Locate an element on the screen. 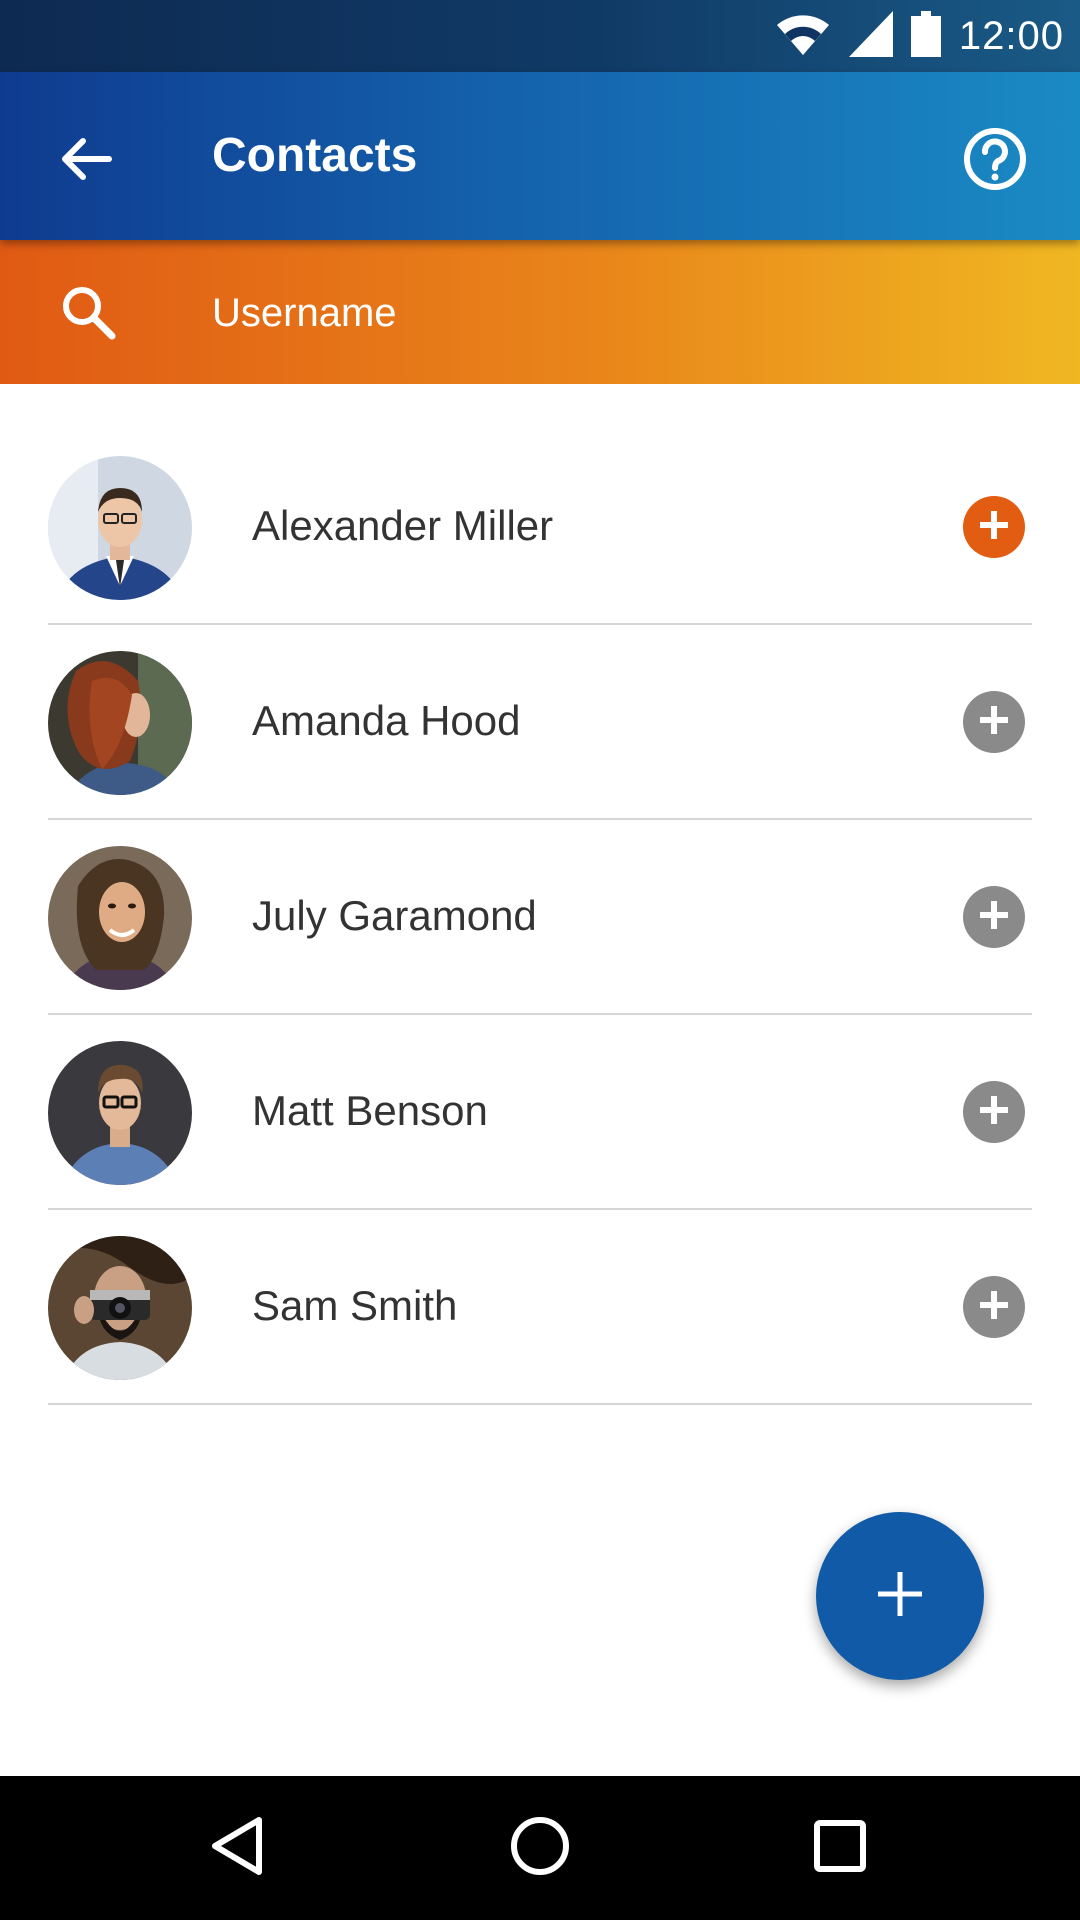 Image resolution: width=1080 pixels, height=1920 pixels. back-button is located at coordinates (85, 161).